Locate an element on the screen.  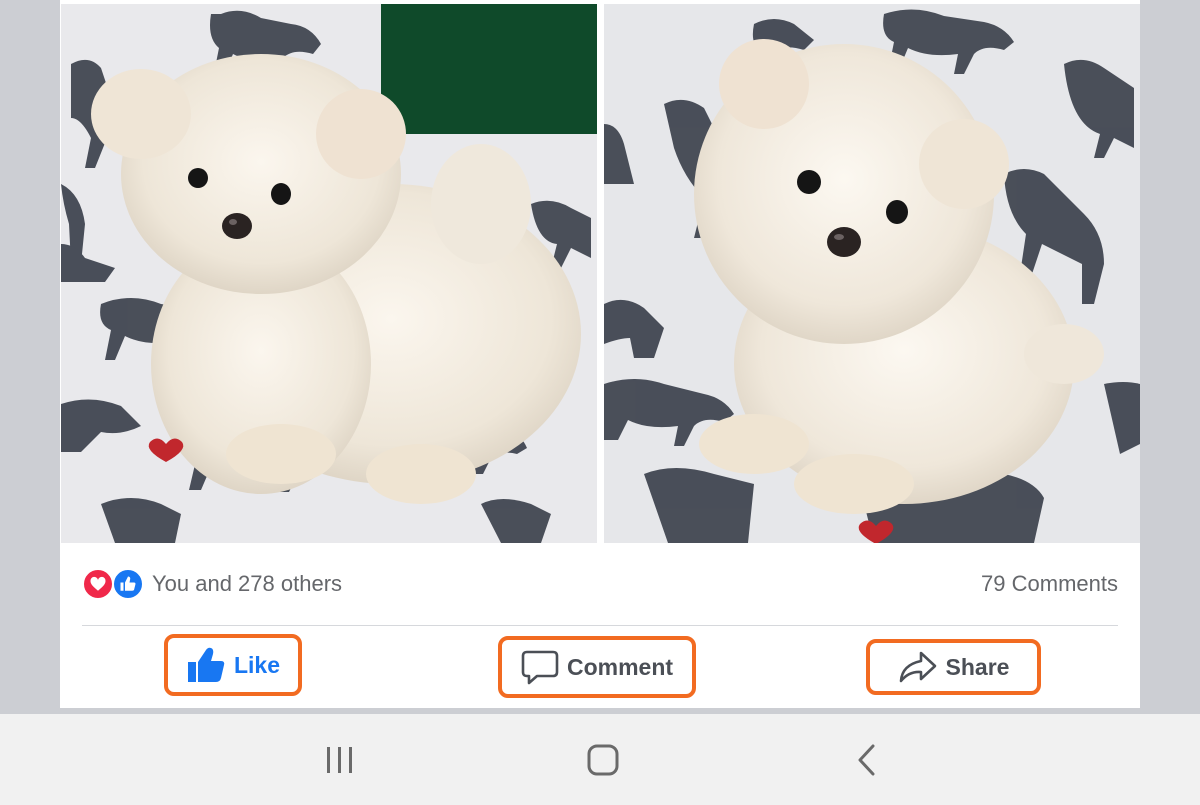
share-button: Share is located at coordinates (953, 667).